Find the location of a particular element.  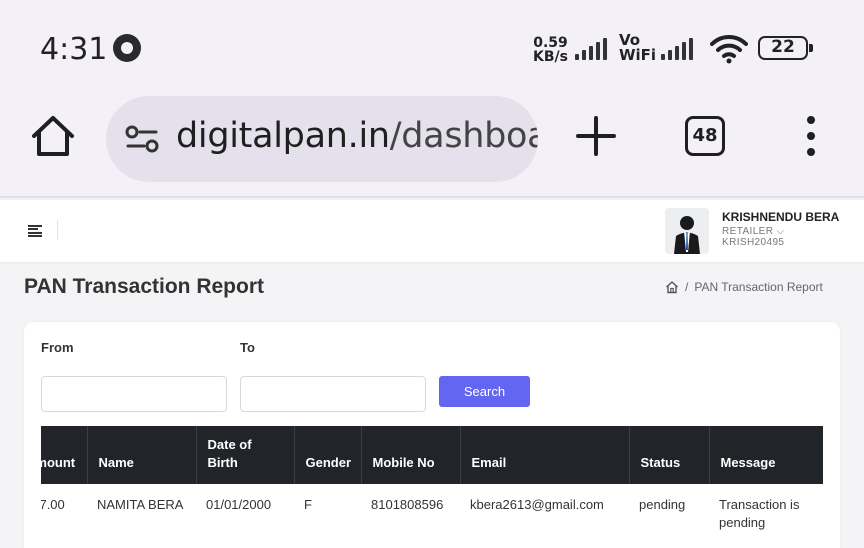

notification-app-icon is located at coordinates (127, 48).